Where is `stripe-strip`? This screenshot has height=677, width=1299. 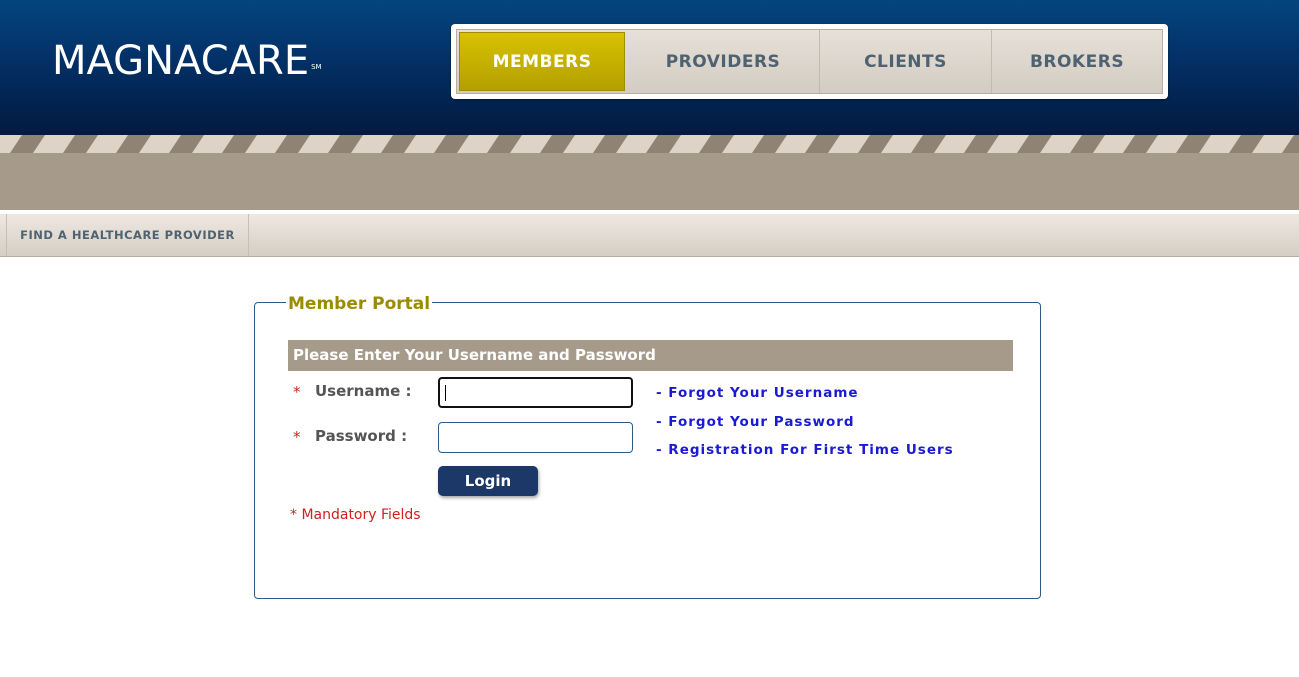
stripe-strip is located at coordinates (649, 144).